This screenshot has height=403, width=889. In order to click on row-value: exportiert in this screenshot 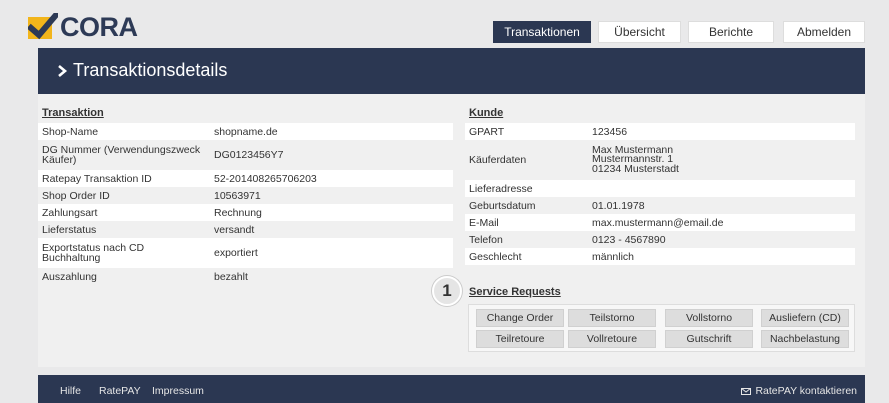, I will do `click(236, 253)`.